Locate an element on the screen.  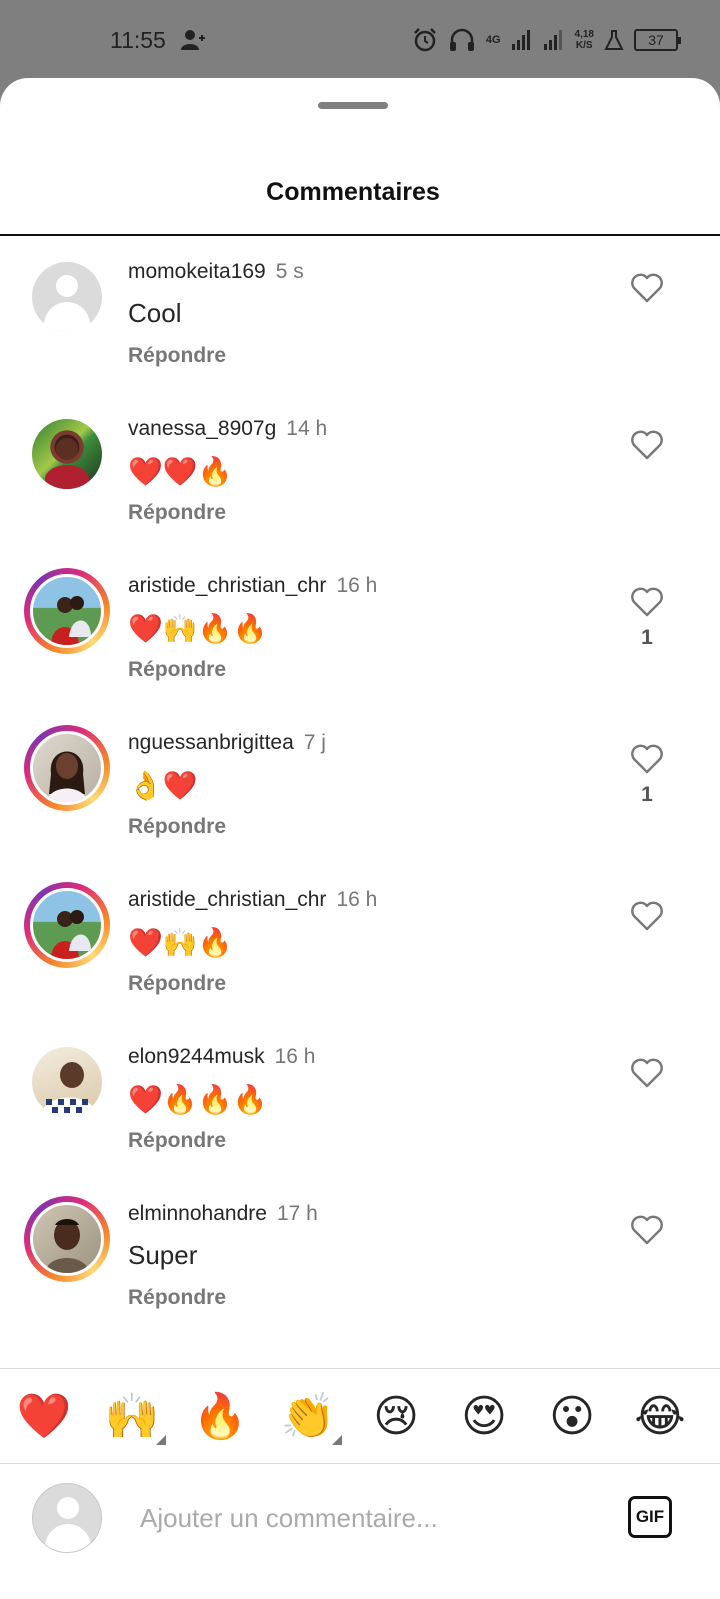
comment-header: elminnohandre 17 h is located at coordinates (223, 1214).